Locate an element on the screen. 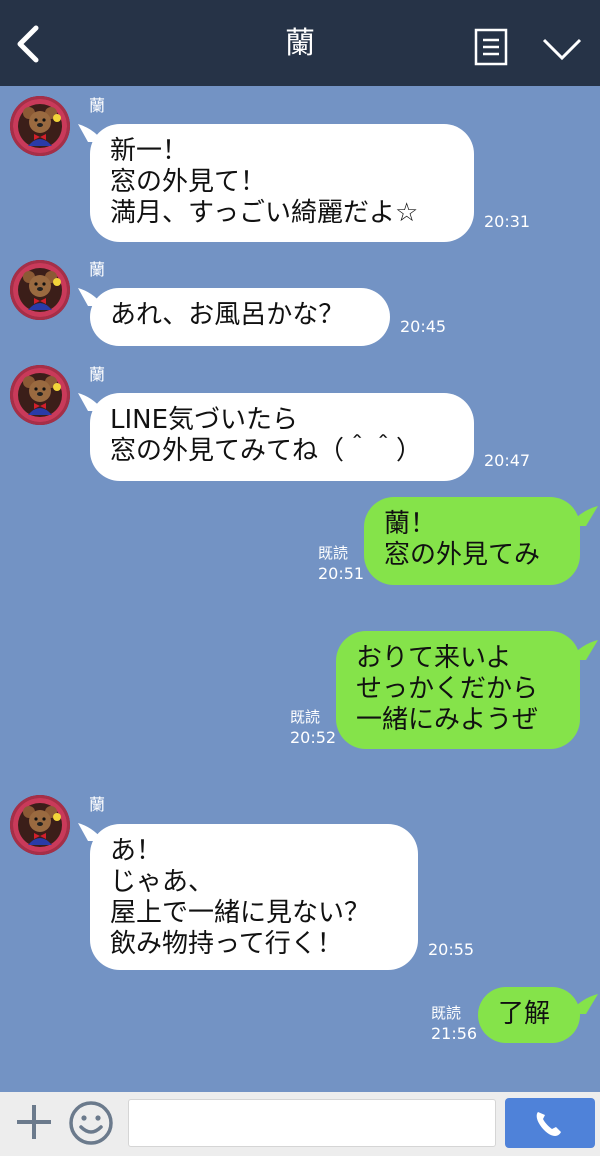 This screenshot has width=600, height=1156. dropdown-button is located at coordinates (562, 49).